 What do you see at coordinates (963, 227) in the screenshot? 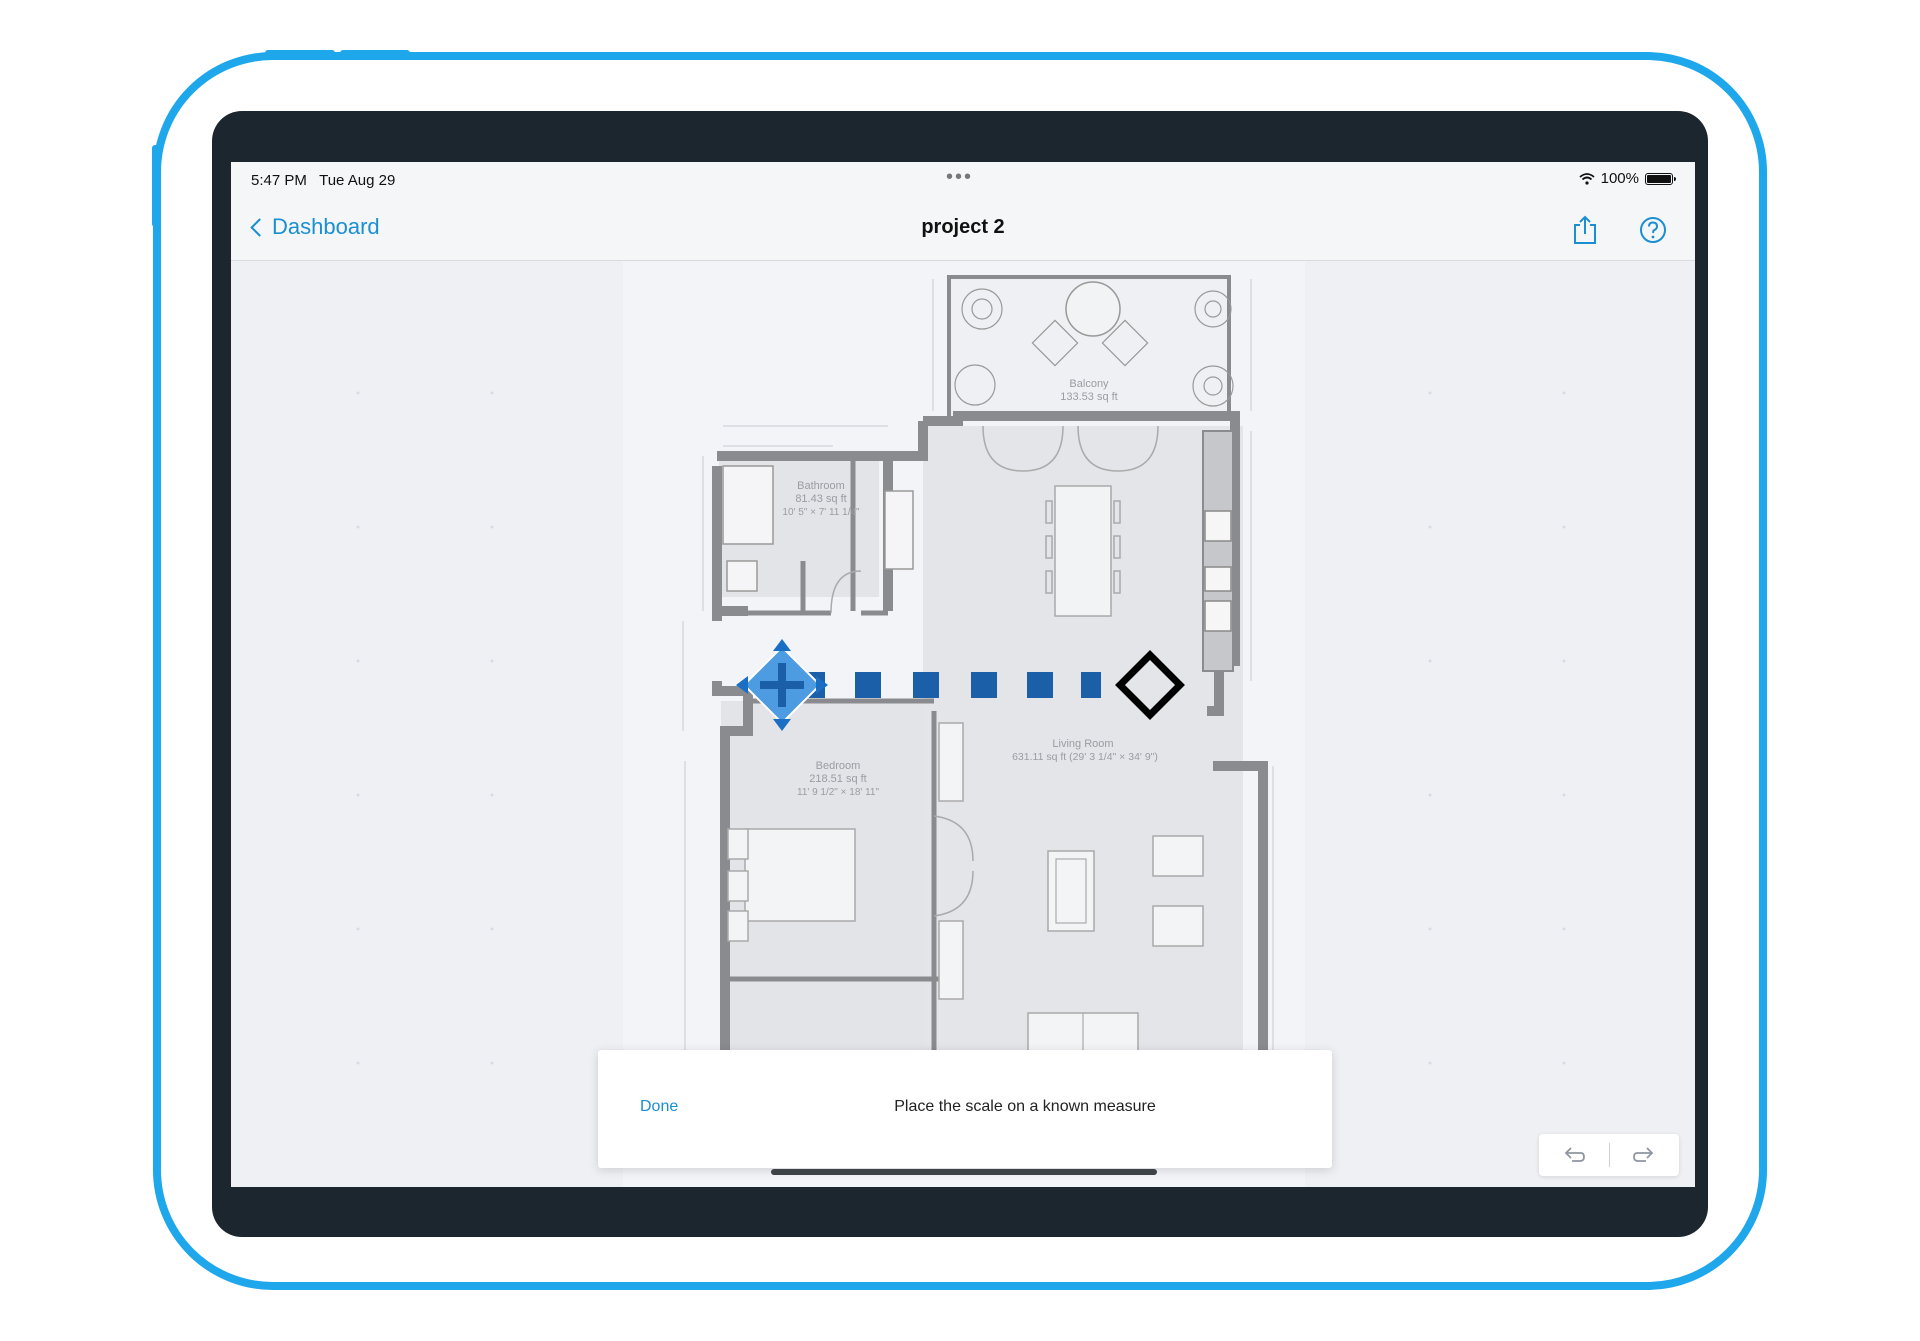
I see `page-title: project 2` at bounding box center [963, 227].